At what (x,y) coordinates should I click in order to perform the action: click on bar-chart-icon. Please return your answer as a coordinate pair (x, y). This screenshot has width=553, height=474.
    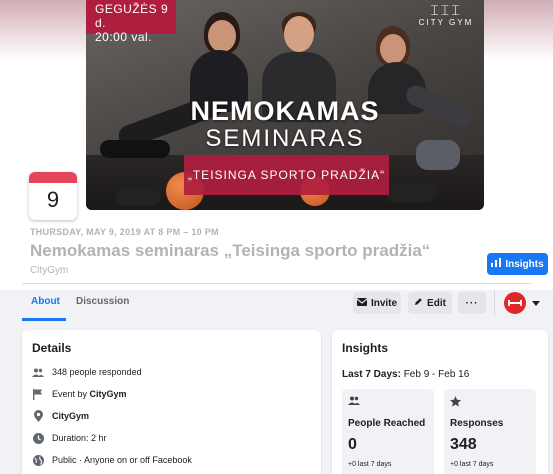
    Looking at the image, I should click on (496, 264).